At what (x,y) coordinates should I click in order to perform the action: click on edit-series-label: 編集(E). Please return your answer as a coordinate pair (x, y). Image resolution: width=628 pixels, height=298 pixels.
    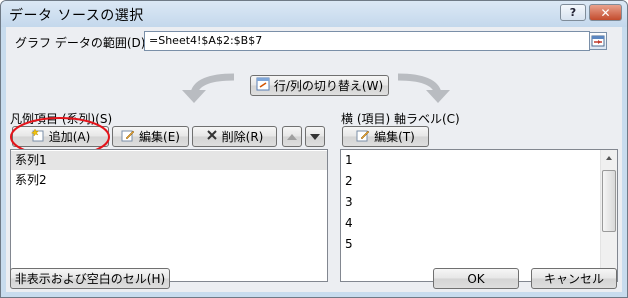
    Looking at the image, I should click on (159, 137).